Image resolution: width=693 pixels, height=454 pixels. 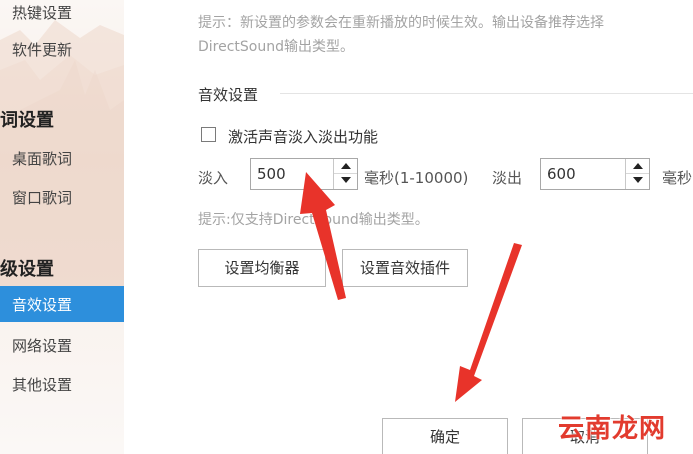 I want to click on ok-button: 确定, so click(x=445, y=436).